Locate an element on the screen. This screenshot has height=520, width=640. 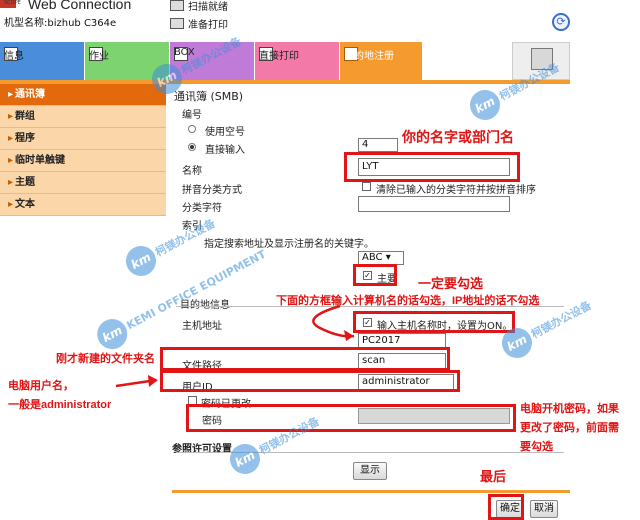
chevron-down-icon: ▾ is located at coordinates (388, 257).